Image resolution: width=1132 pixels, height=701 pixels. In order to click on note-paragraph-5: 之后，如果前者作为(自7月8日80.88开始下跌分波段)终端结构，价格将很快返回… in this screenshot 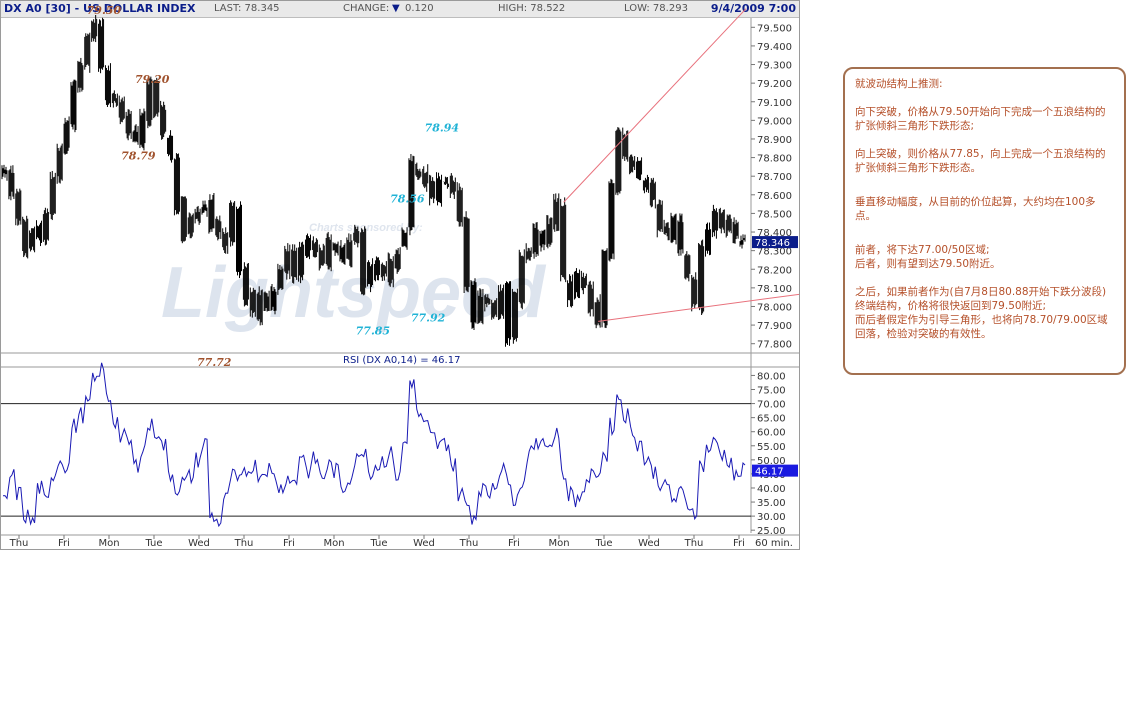, I will do `click(981, 313)`.